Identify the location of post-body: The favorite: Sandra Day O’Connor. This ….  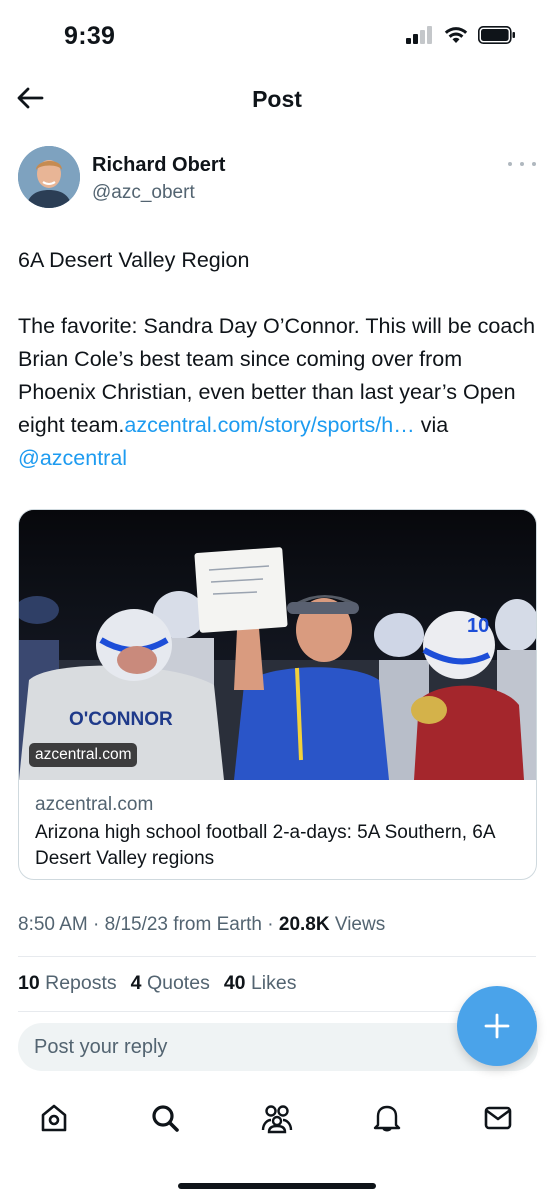
(279, 392).